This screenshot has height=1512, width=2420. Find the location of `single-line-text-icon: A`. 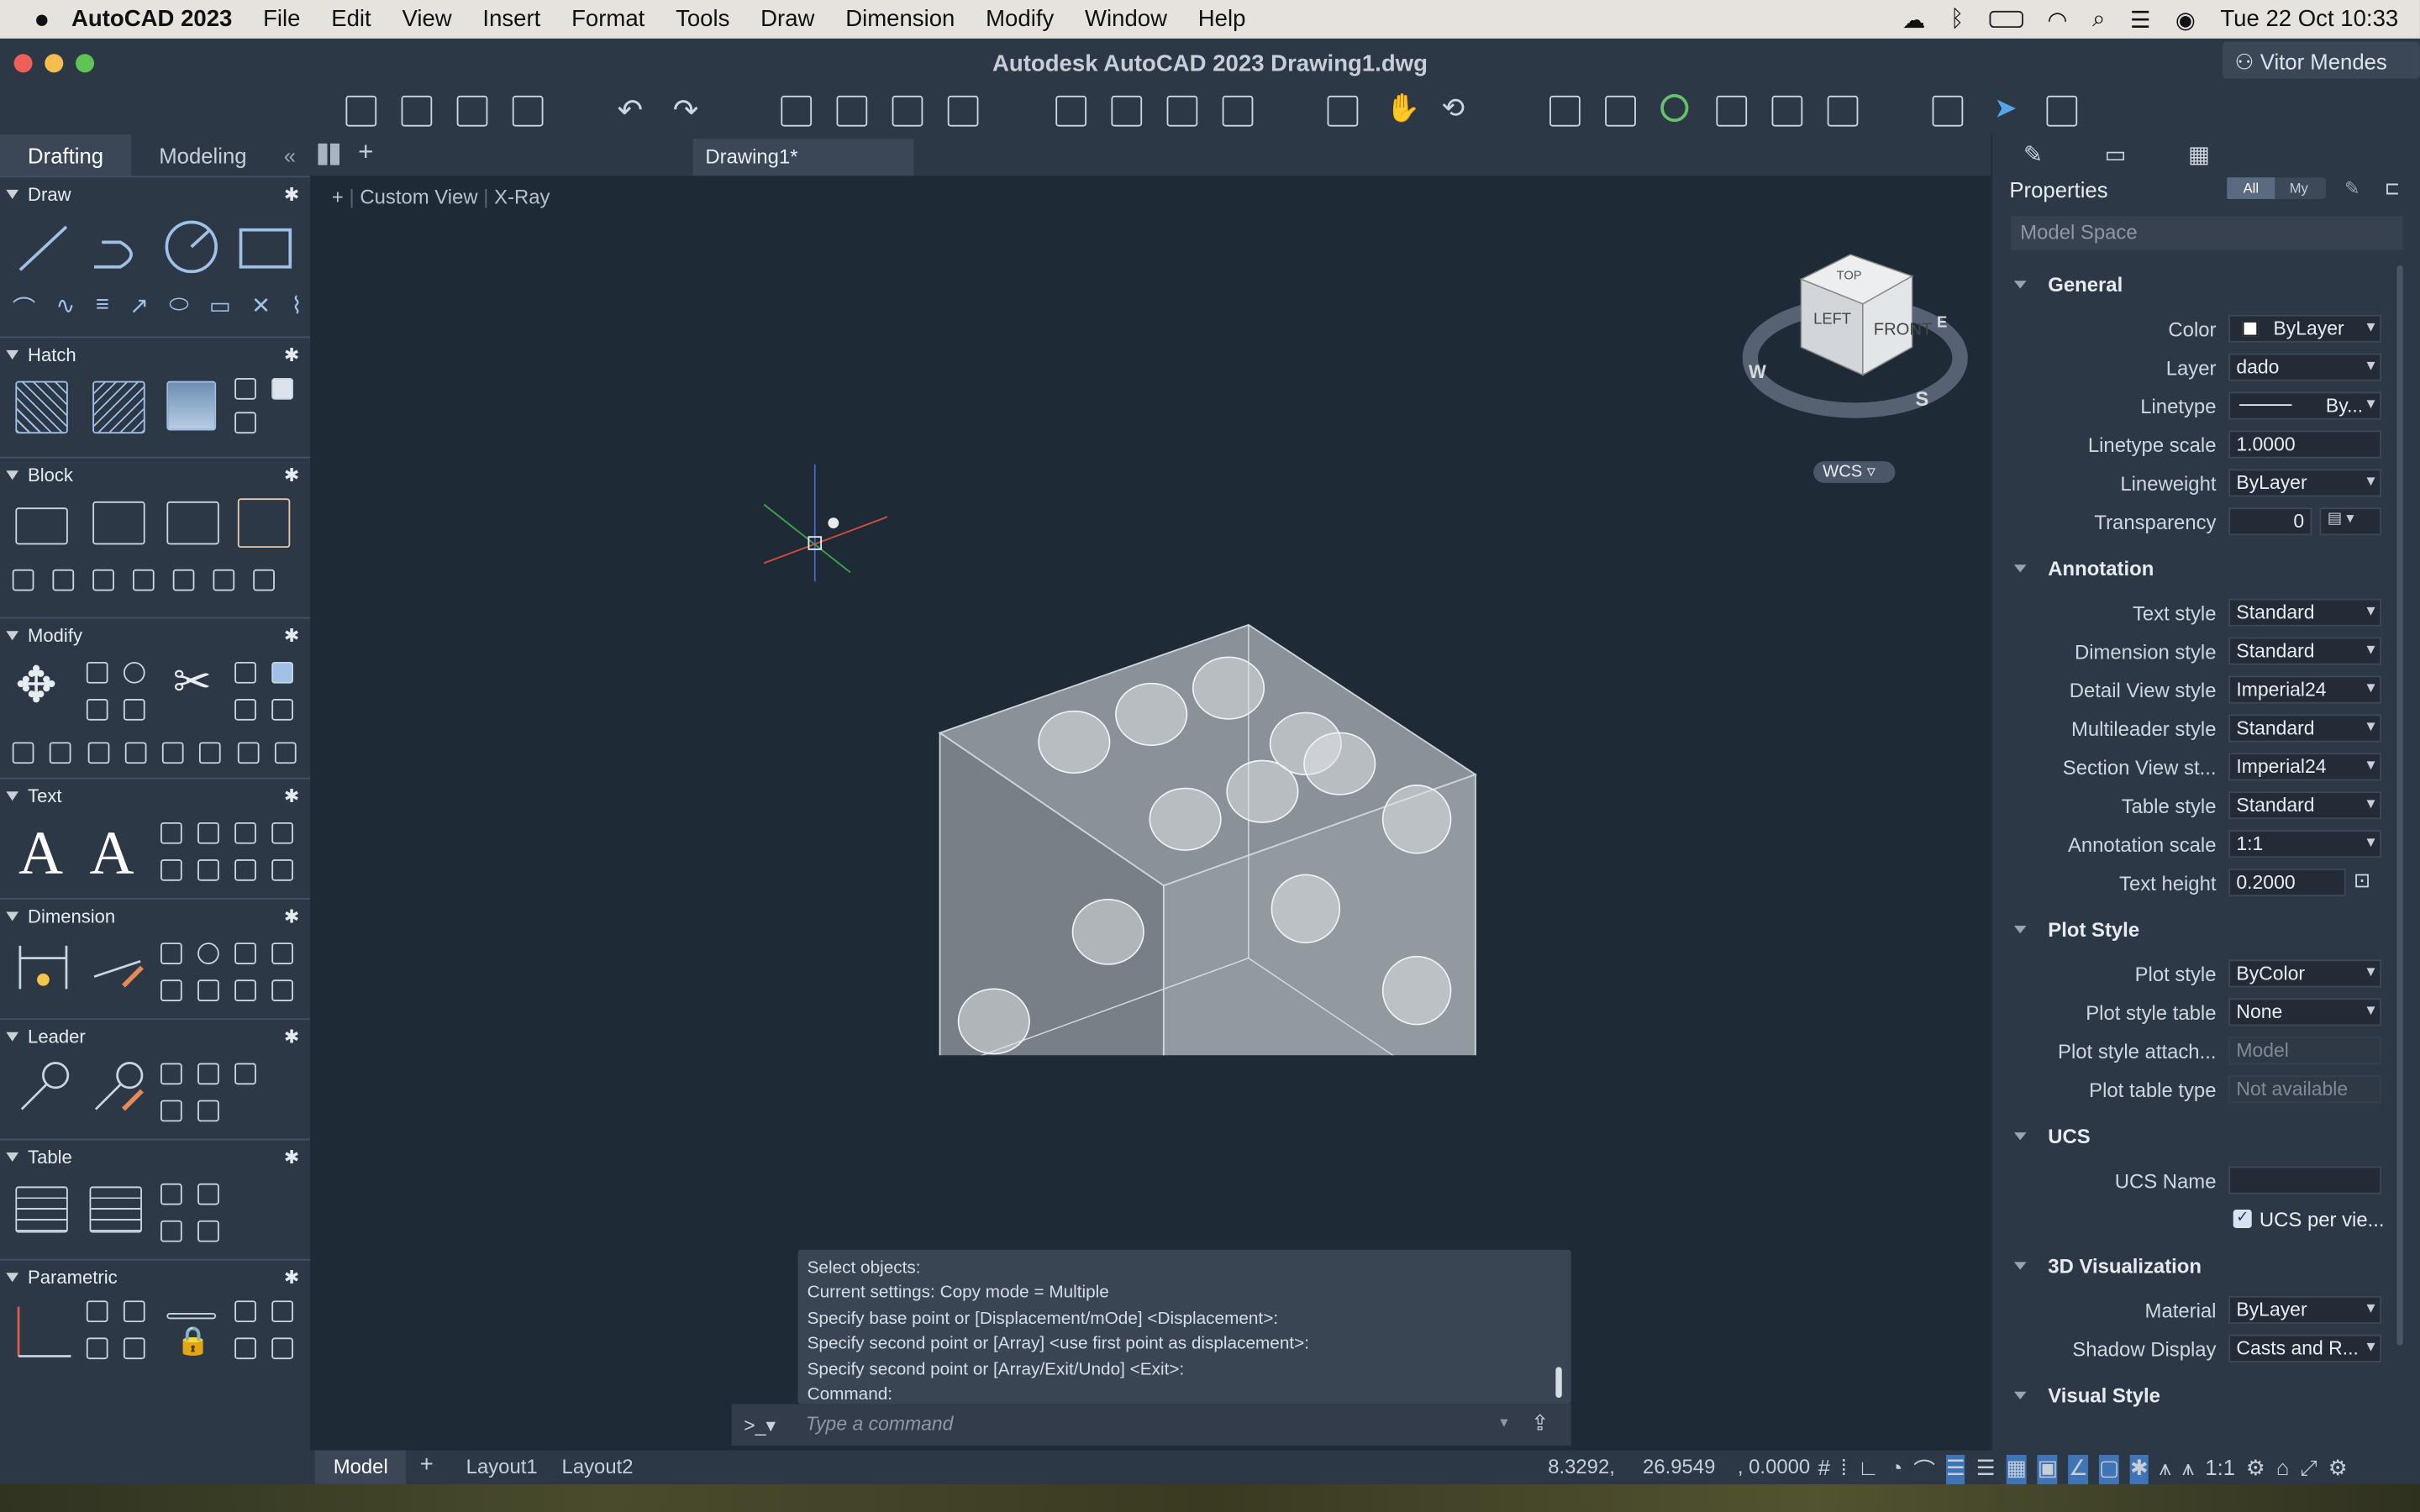

single-line-text-icon: A is located at coordinates (112, 852).